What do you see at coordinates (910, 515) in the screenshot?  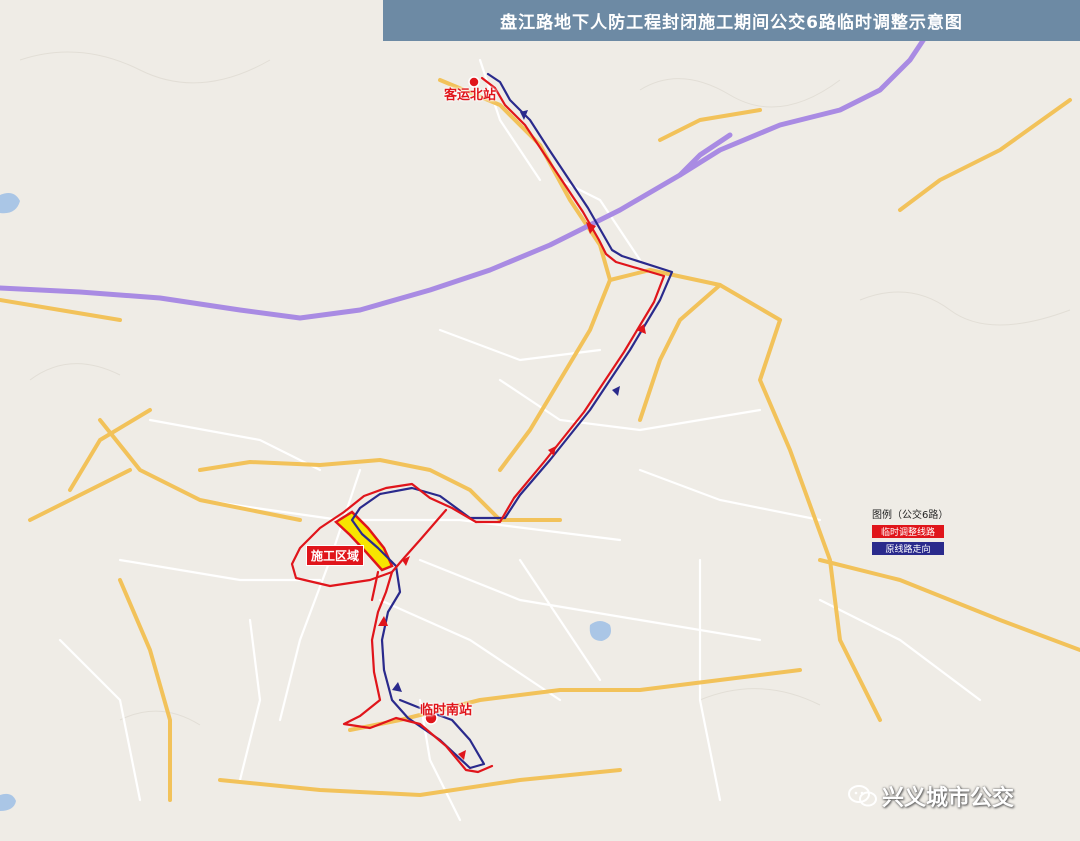 I see `legend-title: 图例（公交6路）` at bounding box center [910, 515].